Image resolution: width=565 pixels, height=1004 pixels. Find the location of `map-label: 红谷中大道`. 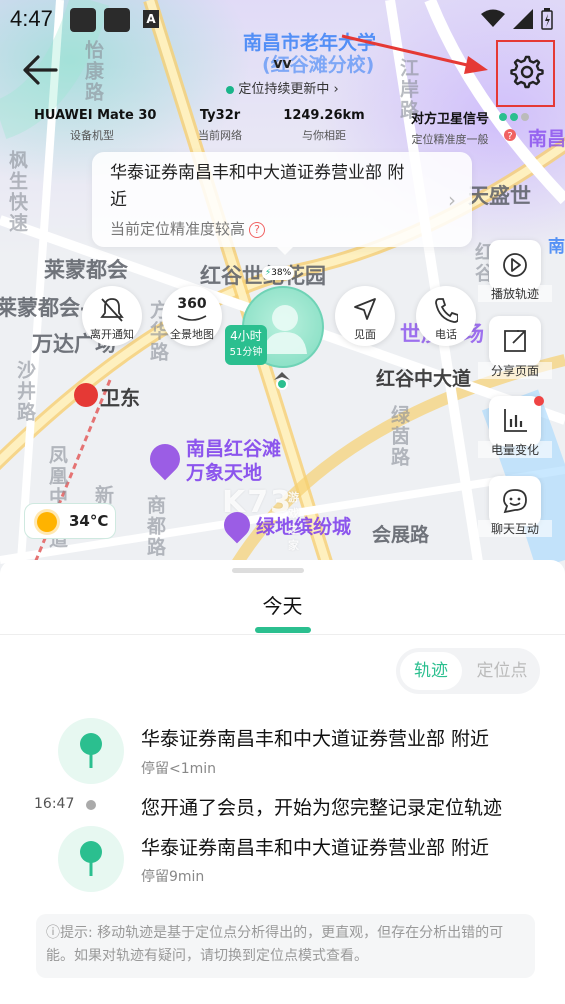

map-label: 红谷中大道 is located at coordinates (424, 379).